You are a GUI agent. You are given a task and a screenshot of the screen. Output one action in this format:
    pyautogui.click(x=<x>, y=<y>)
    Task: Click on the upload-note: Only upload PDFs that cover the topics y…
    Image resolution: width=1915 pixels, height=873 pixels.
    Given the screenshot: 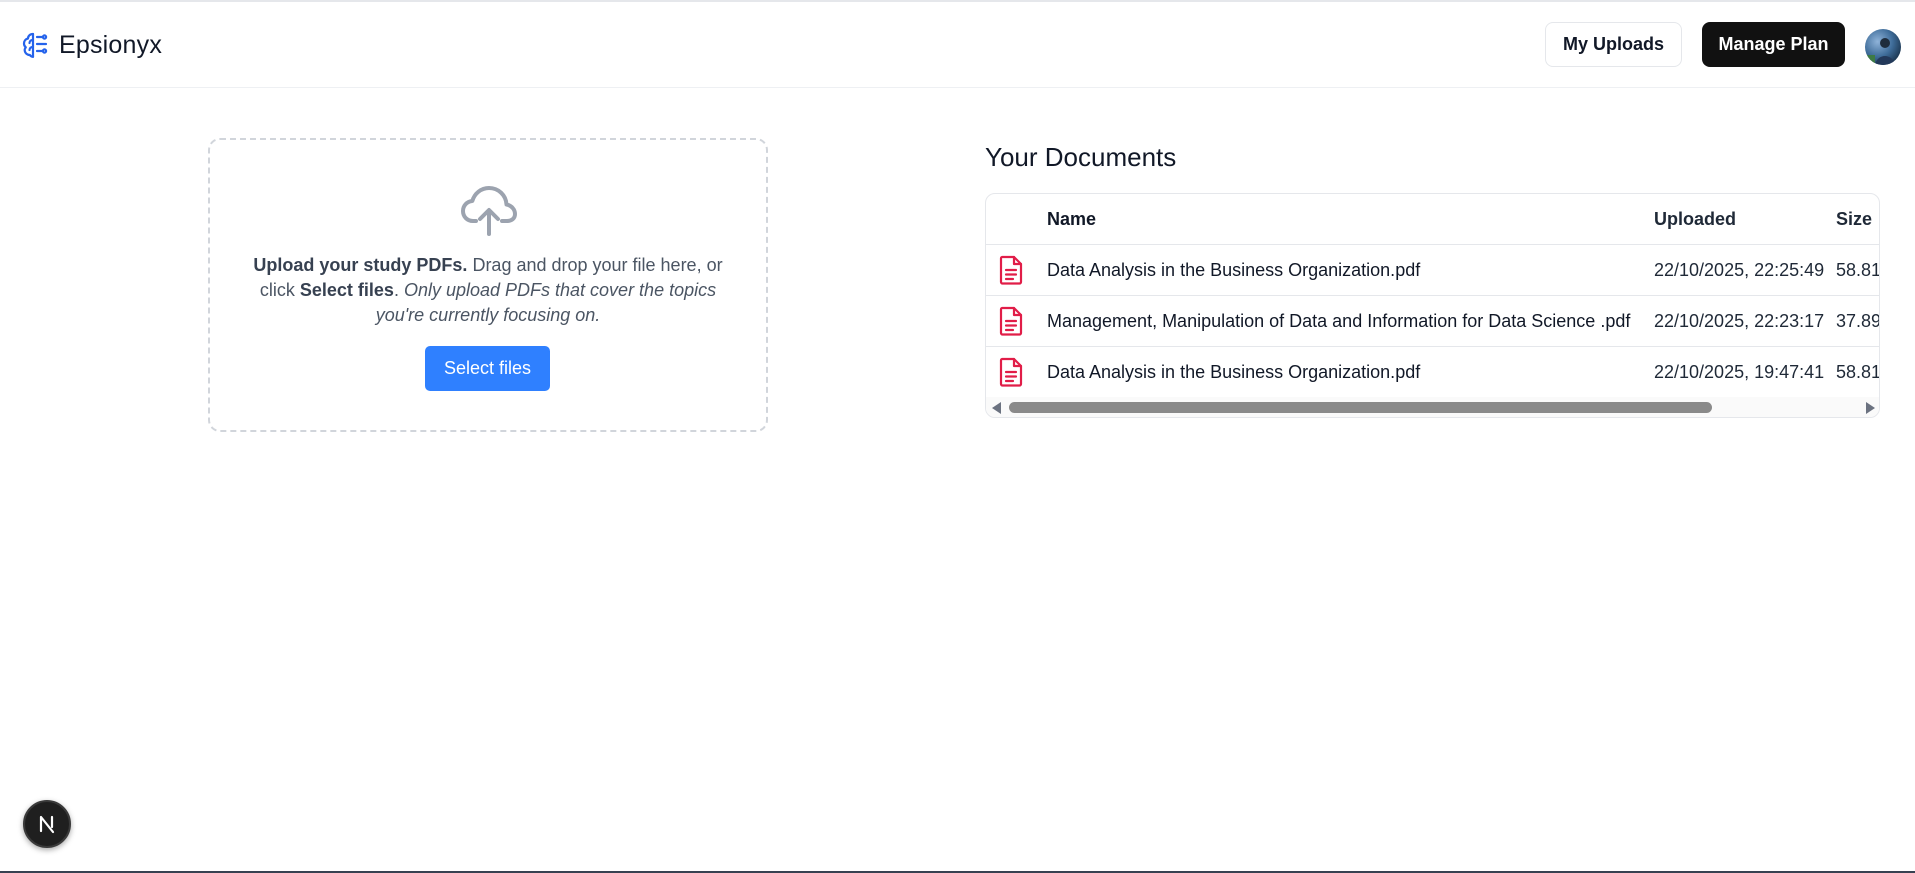 What is the action you would take?
    pyautogui.click(x=546, y=302)
    